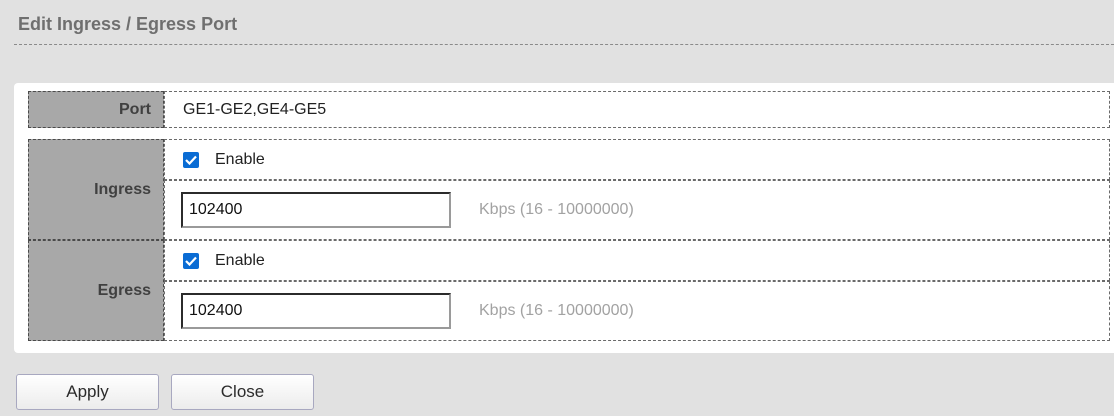 The height and width of the screenshot is (416, 1114). I want to click on ingress-rate-input, so click(316, 210).